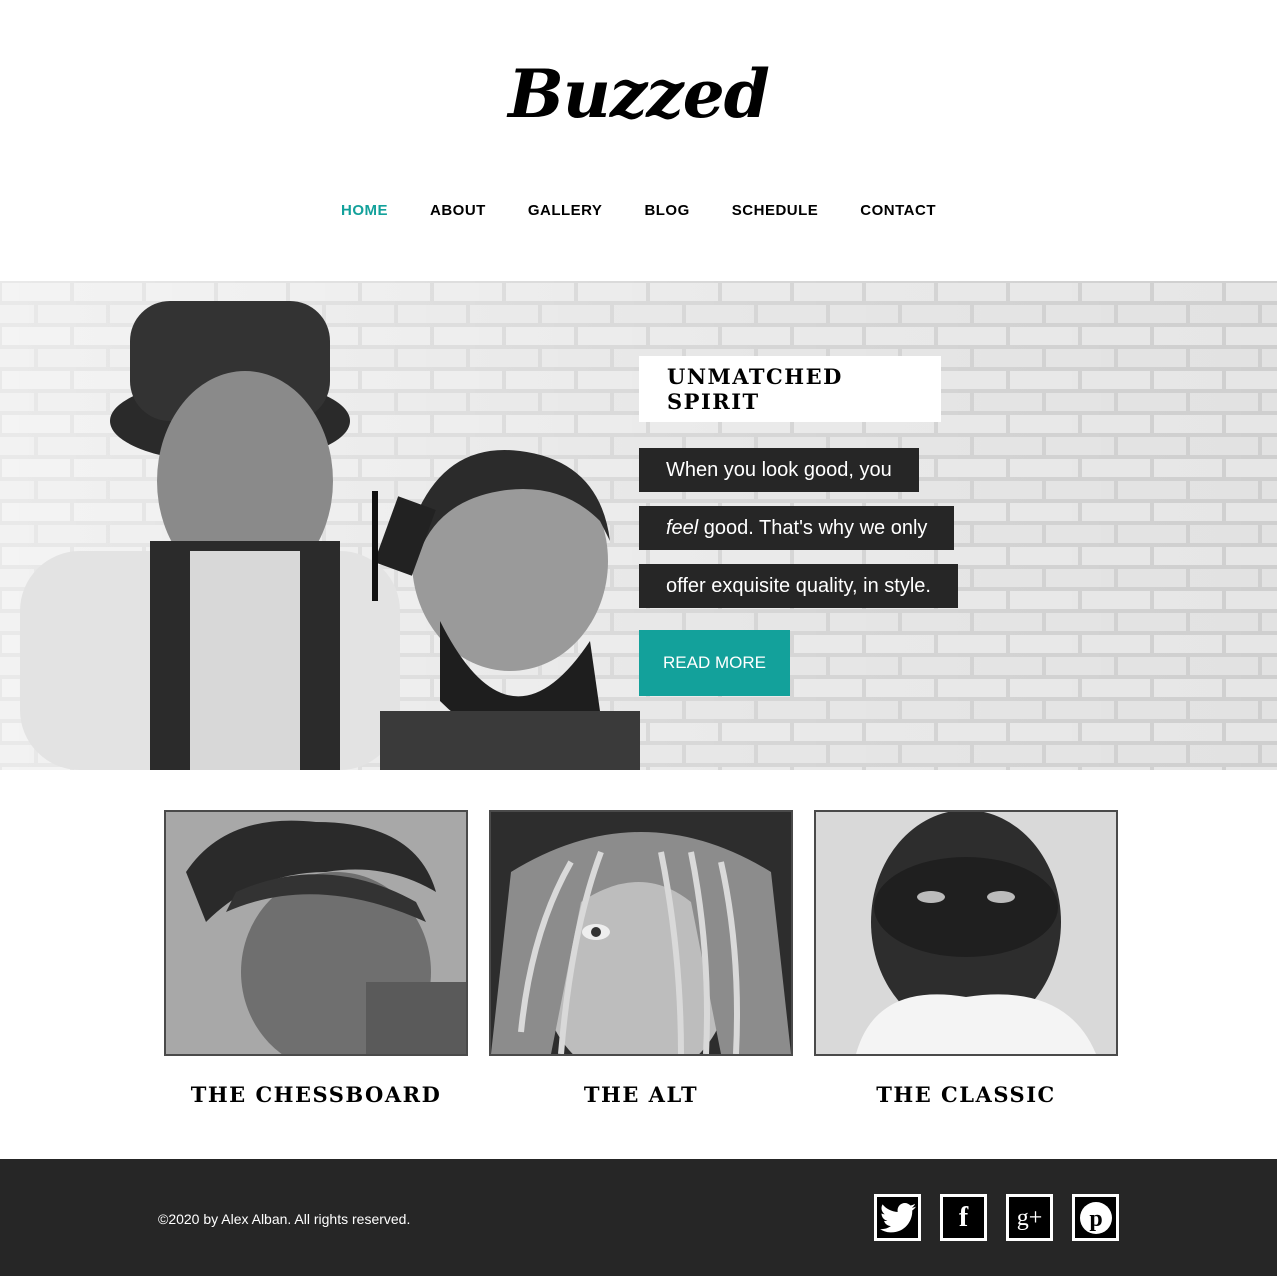 The height and width of the screenshot is (1276, 1277). Describe the element at coordinates (755, 389) in the screenshot. I see `hero-headline: UNMATCHED SPIRIT` at that location.